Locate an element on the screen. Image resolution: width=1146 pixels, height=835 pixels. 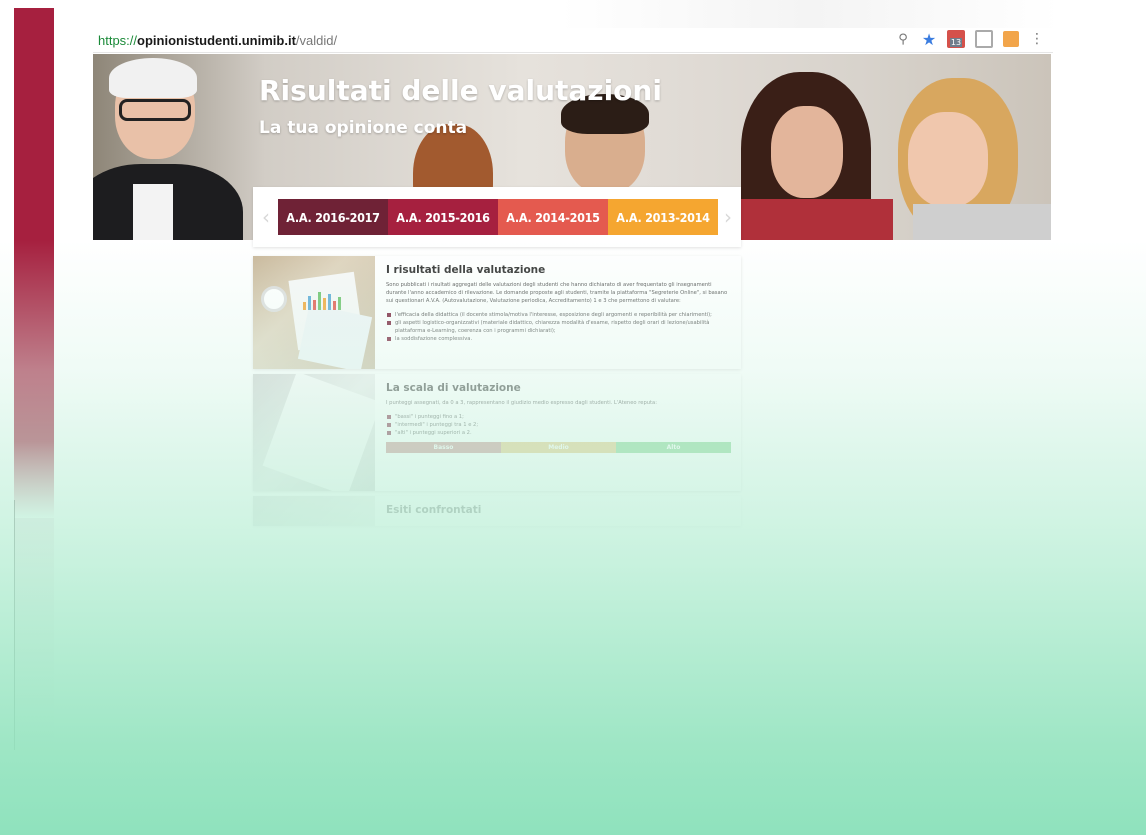
comparison-section-card: Esiti confrontati is located at coordinates (497, 511).